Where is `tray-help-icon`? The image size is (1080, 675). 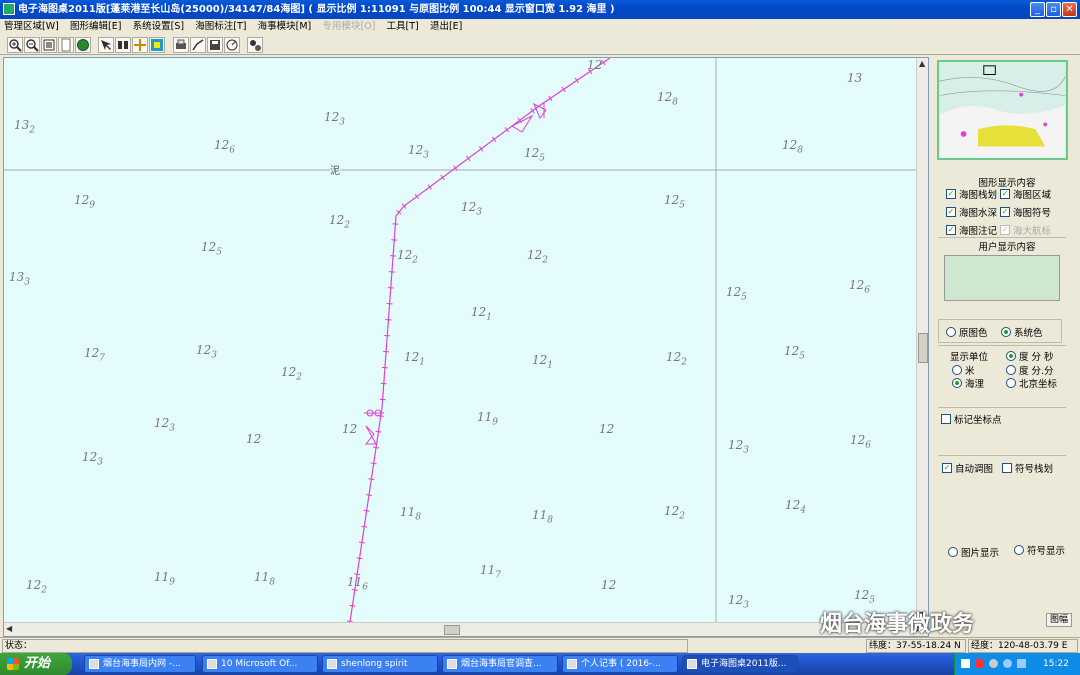
tray-help-icon is located at coordinates (965, 663).